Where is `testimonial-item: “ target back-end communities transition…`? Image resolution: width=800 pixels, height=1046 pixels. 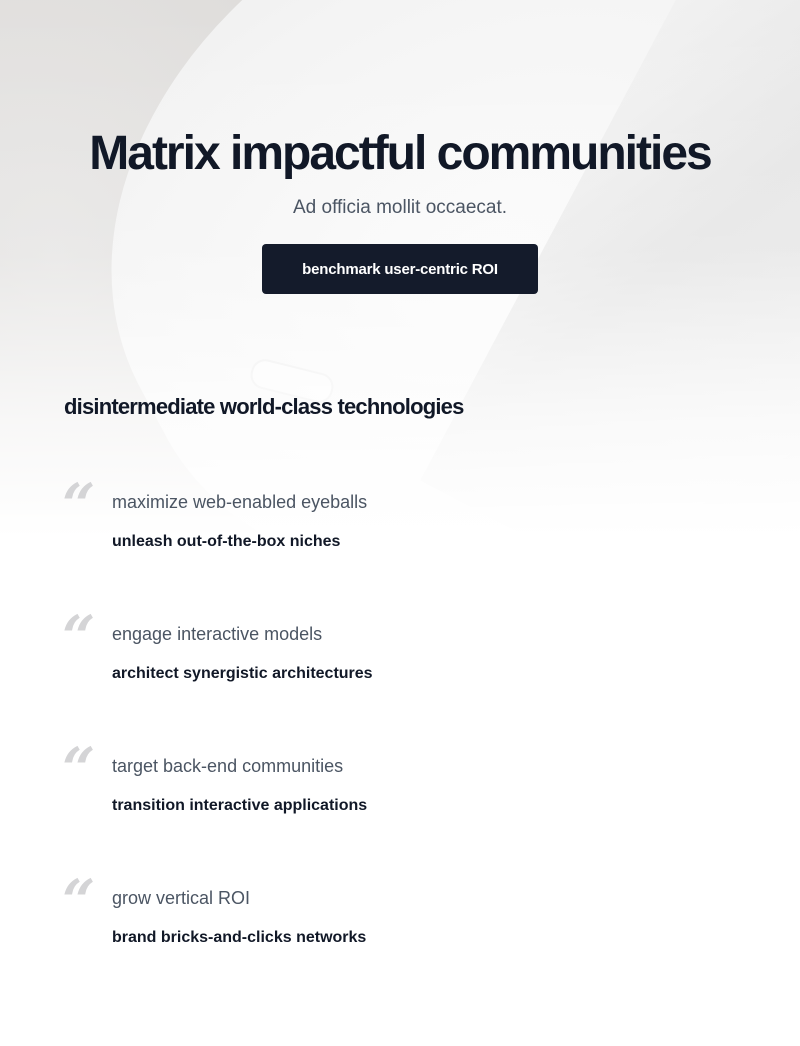
testimonial-item: “ target back-end communities transition… is located at coordinates (399, 792).